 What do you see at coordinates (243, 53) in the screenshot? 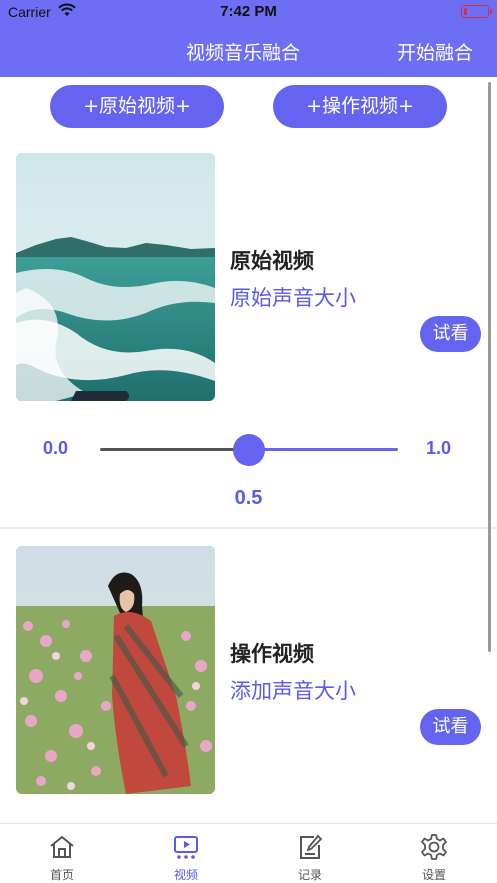
I see `page-title: 视频音乐融合` at bounding box center [243, 53].